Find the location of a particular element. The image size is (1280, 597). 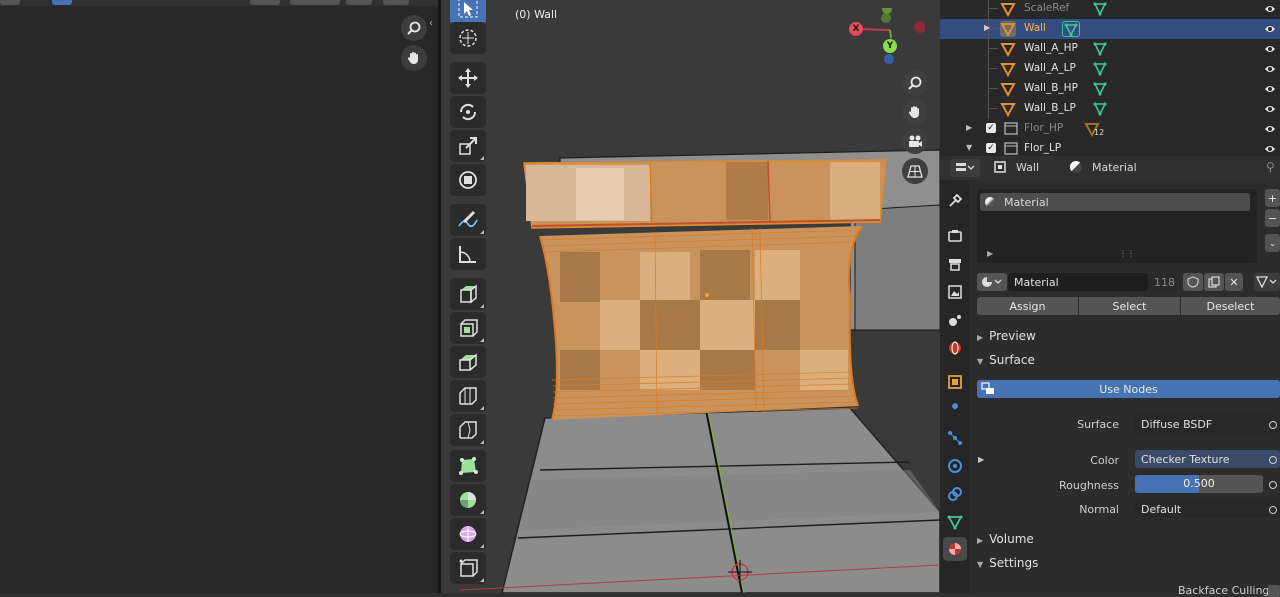

rotate-tool is located at coordinates (468, 112).